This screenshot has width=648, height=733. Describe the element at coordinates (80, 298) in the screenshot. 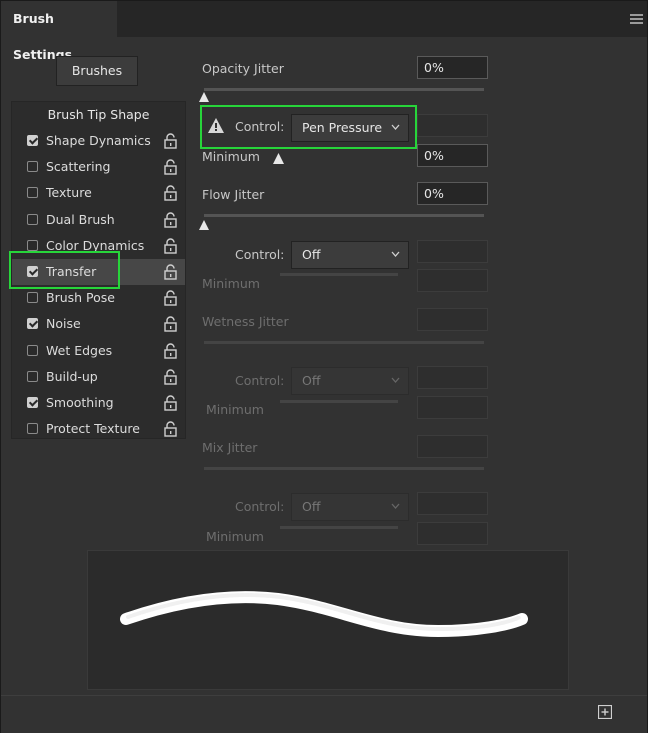

I see `brush-option-label: Brush Pose` at that location.